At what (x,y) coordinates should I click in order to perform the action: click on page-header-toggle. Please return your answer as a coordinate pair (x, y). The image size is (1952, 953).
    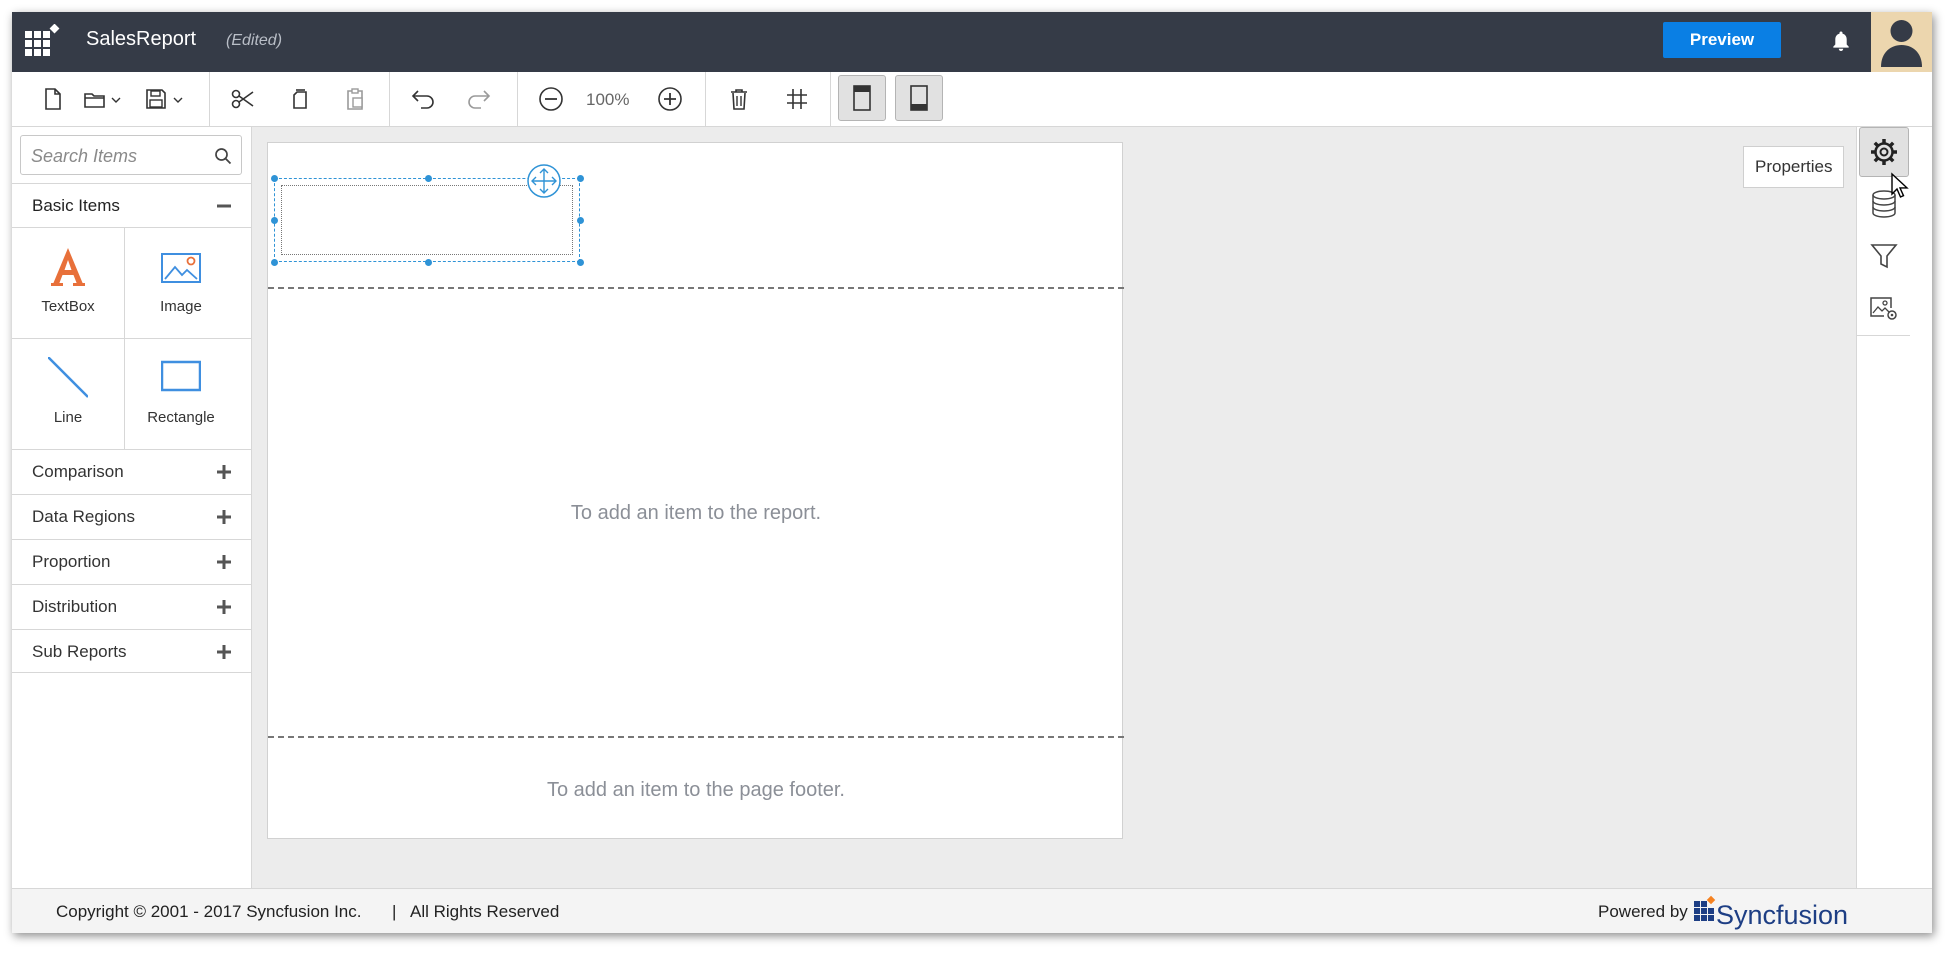
    Looking at the image, I should click on (862, 98).